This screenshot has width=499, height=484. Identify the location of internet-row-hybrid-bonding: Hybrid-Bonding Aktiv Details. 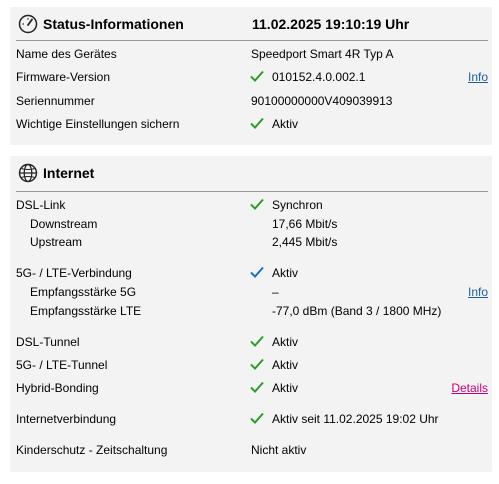
(251, 388).